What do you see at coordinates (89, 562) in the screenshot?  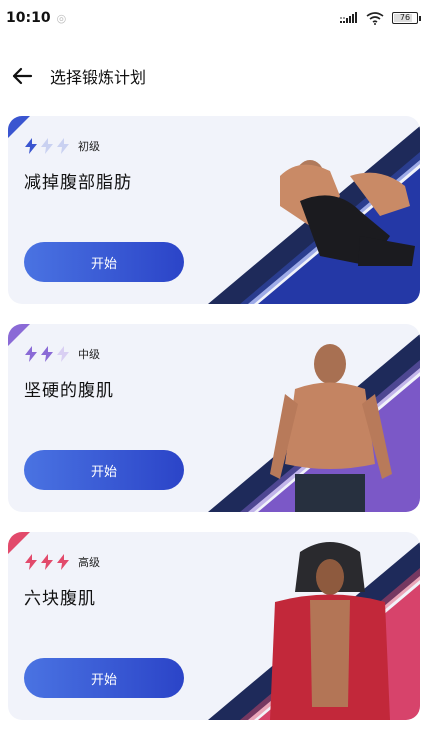 I see `difficulty-label: 高级` at bounding box center [89, 562].